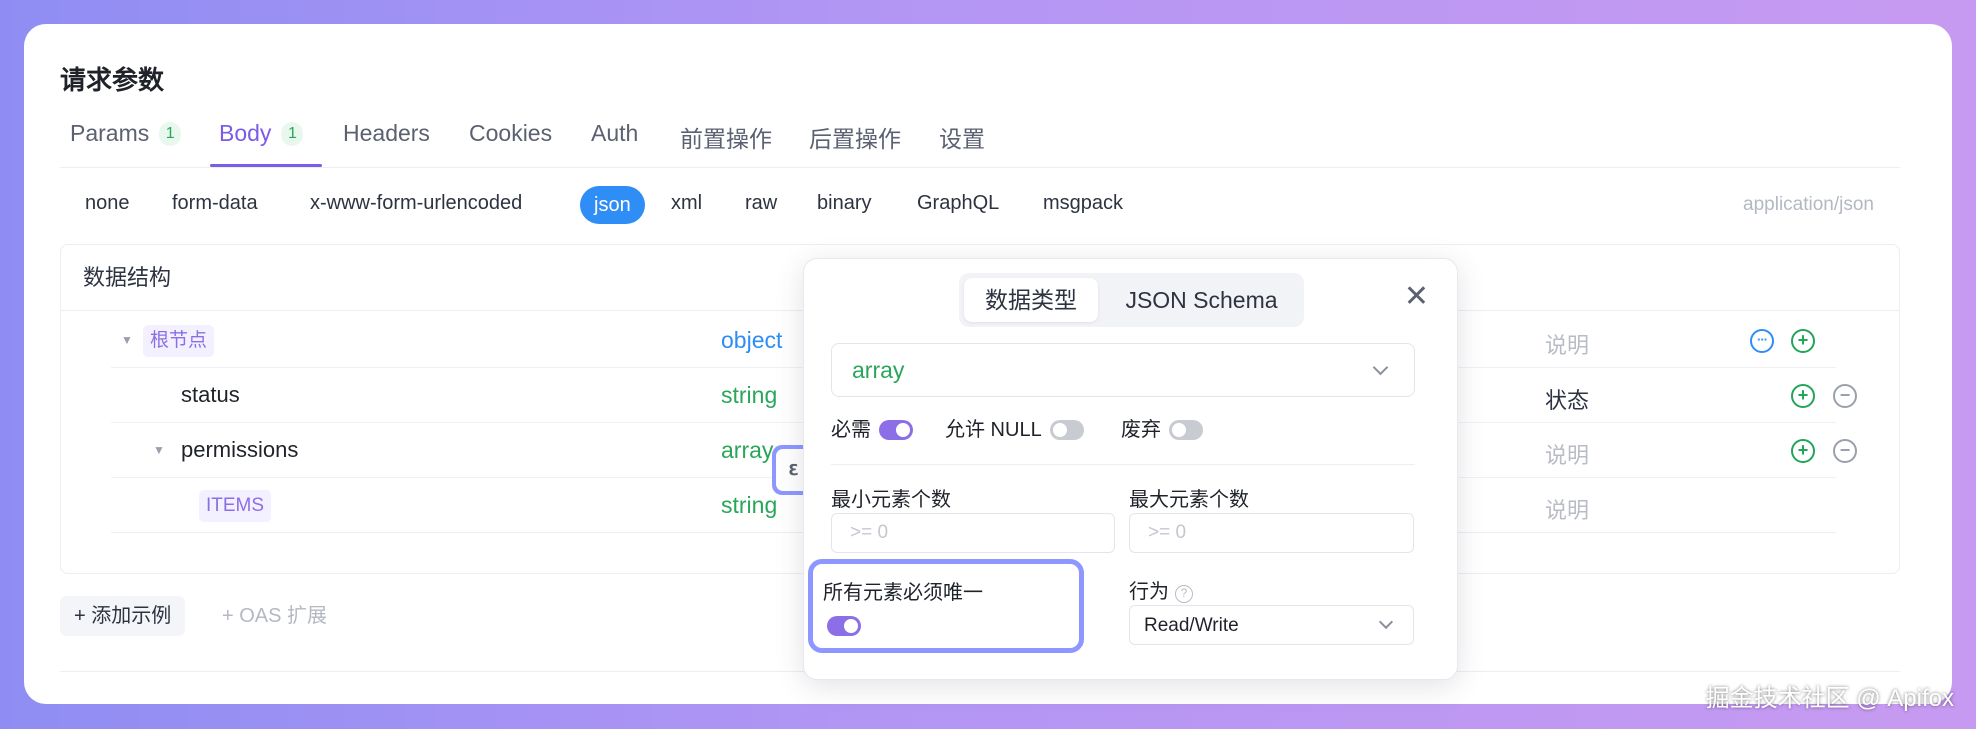  Describe the element at coordinates (1803, 341) in the screenshot. I see `add-child-icon: +` at that location.